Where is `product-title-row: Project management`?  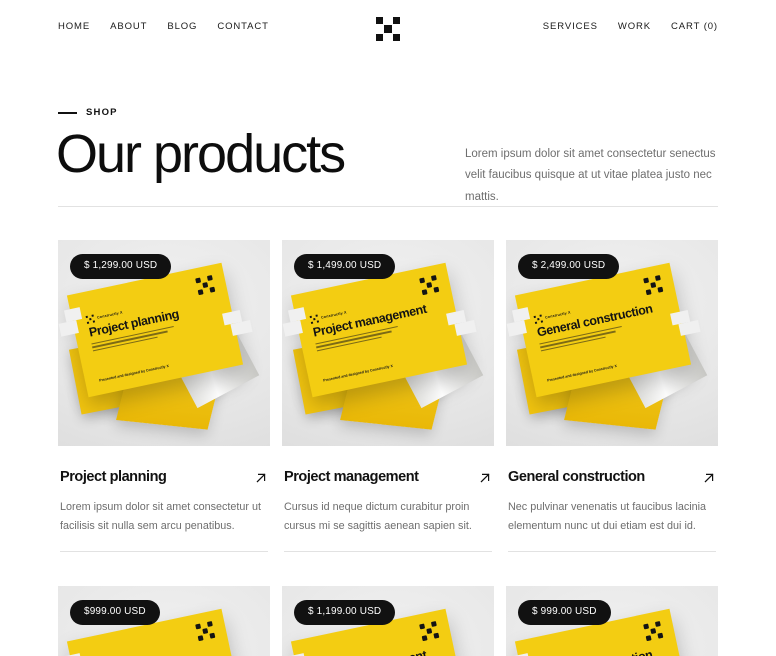 product-title-row: Project management is located at coordinates (388, 477).